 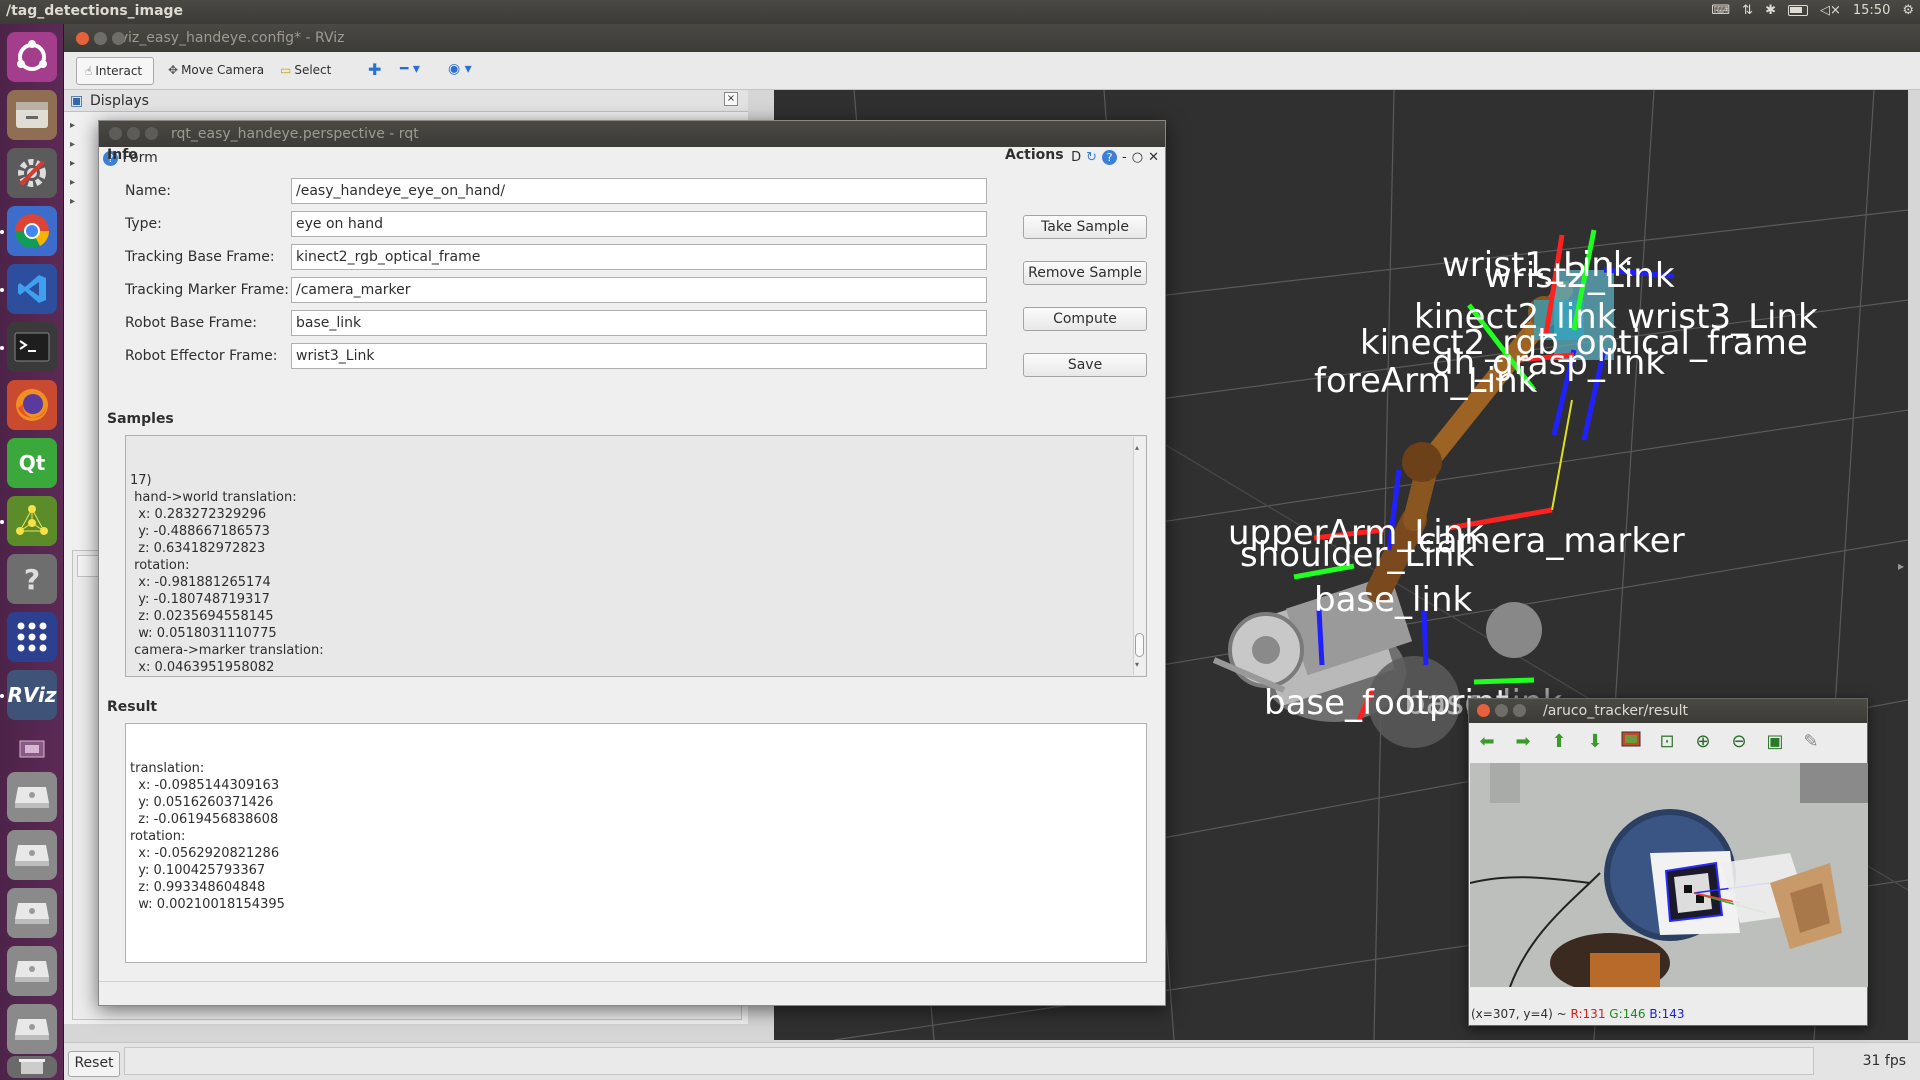 What do you see at coordinates (1720, 10) in the screenshot?
I see `keyboard-icon: ⌨` at bounding box center [1720, 10].